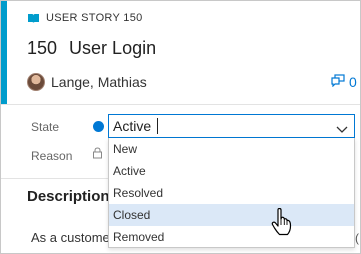 The height and width of the screenshot is (254, 361). What do you see at coordinates (231, 171) in the screenshot?
I see `dropdown-option-active: Active` at bounding box center [231, 171].